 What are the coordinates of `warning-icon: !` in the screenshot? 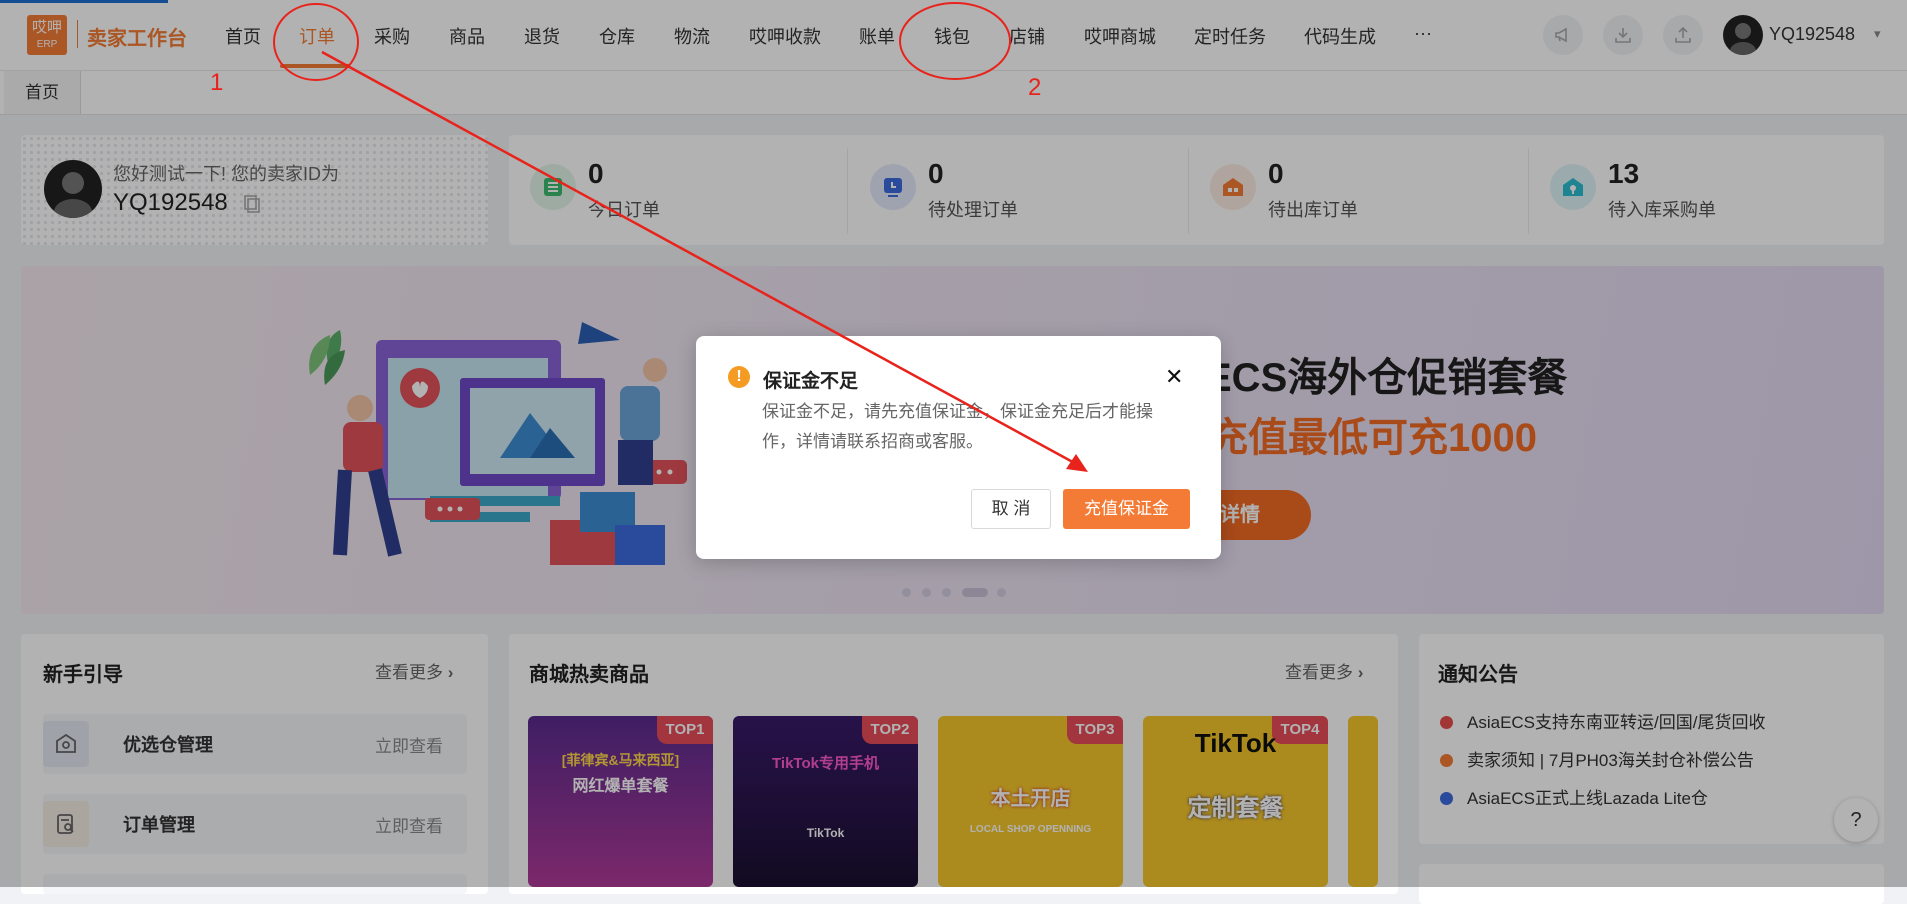 It's located at (739, 377).